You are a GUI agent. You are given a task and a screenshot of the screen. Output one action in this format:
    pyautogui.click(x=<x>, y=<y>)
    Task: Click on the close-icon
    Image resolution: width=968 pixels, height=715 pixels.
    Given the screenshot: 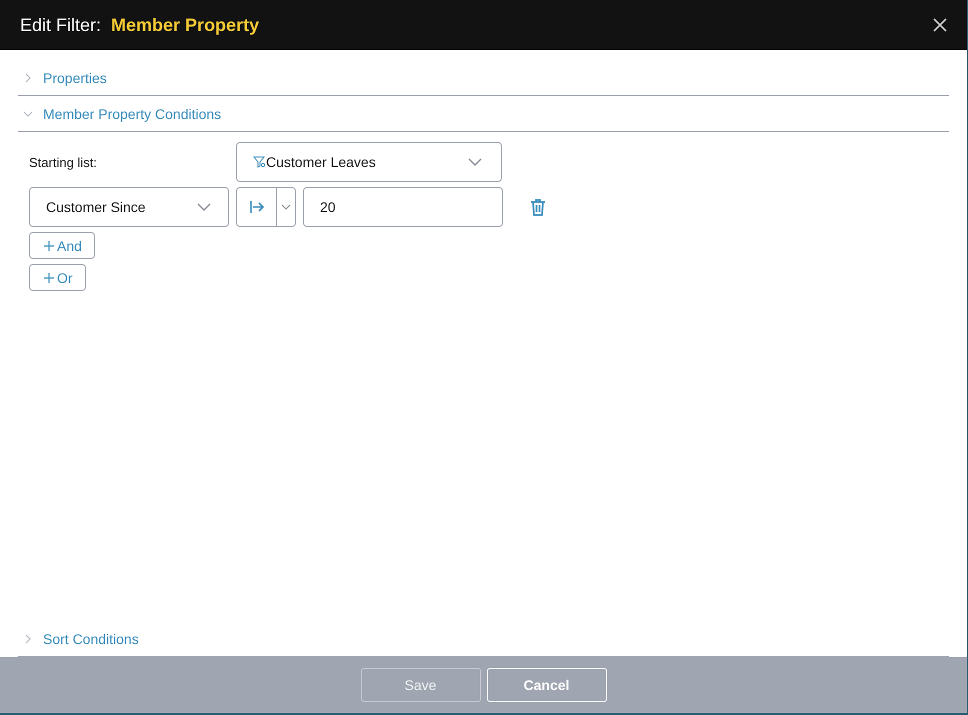 What is the action you would take?
    pyautogui.click(x=940, y=25)
    